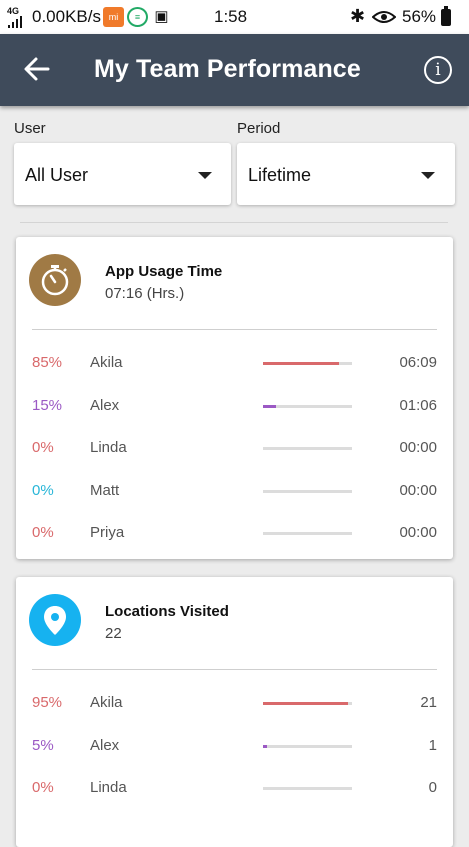 The height and width of the screenshot is (847, 469). I want to click on percent-label: 85%, so click(47, 362).